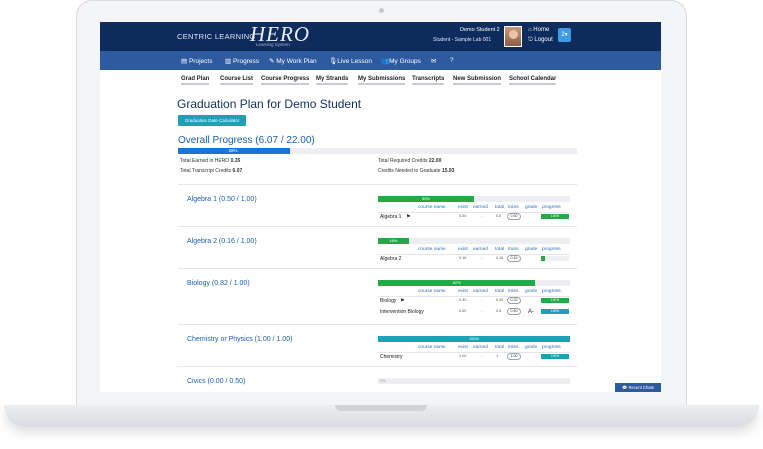 This screenshot has height=449, width=763. I want to click on course-progress-label: 100%, so click(474, 338).